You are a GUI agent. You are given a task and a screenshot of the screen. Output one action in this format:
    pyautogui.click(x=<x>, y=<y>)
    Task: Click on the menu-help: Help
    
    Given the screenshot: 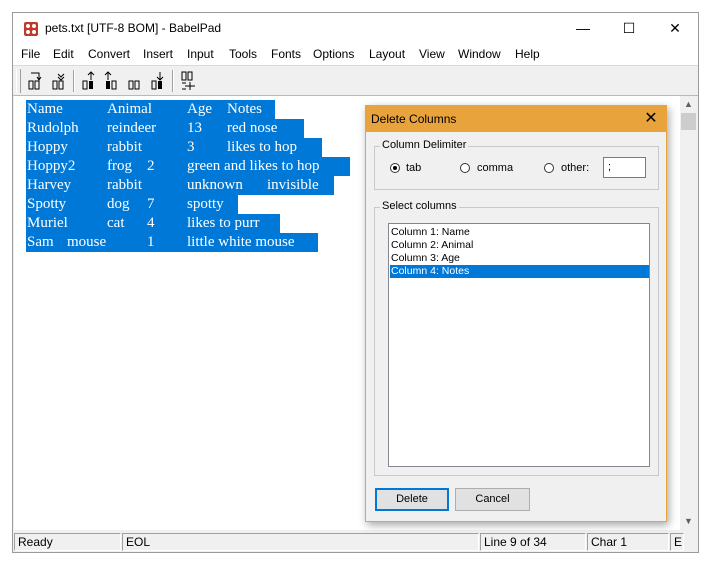 What is the action you would take?
    pyautogui.click(x=527, y=54)
    